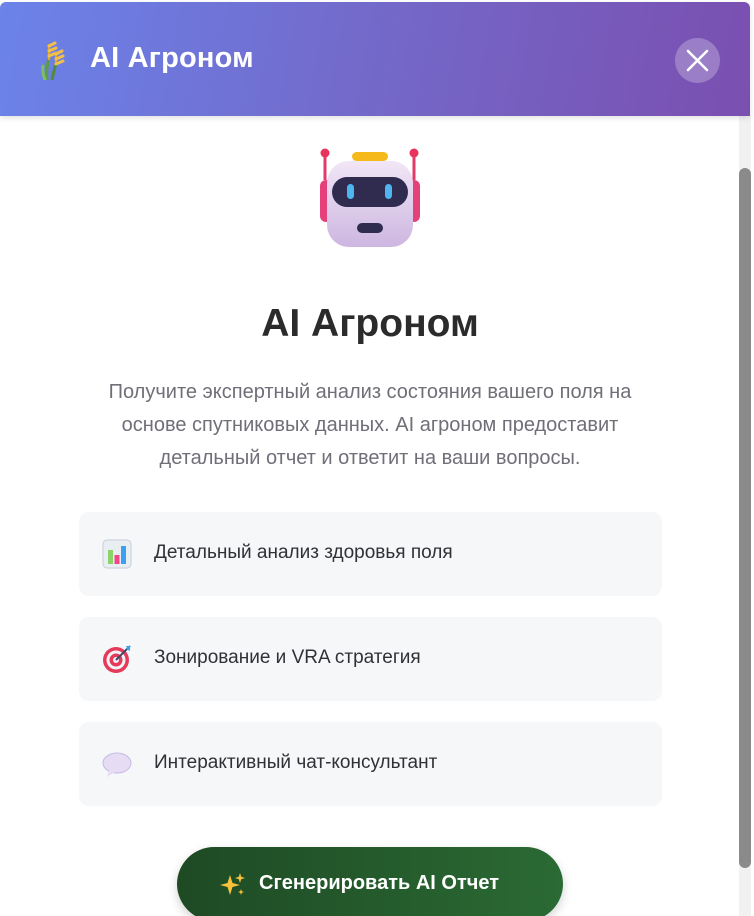 The image size is (754, 916). Describe the element at coordinates (54, 61) in the screenshot. I see `wheat-icon` at that location.